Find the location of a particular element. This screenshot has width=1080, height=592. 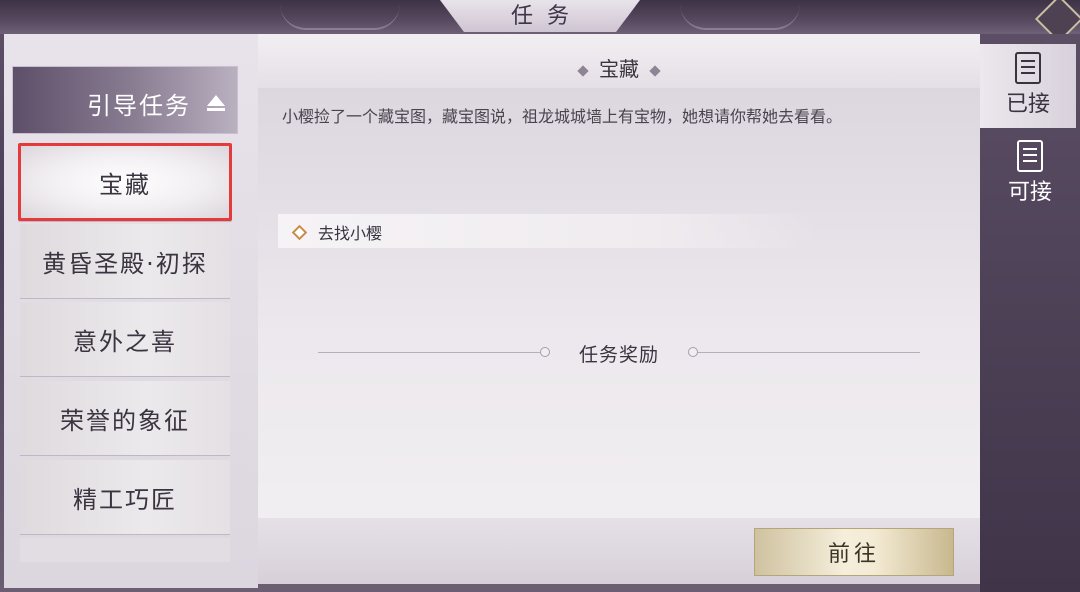

quest-item-unexpected-joy: 意外之喜 is located at coordinates (125, 339).